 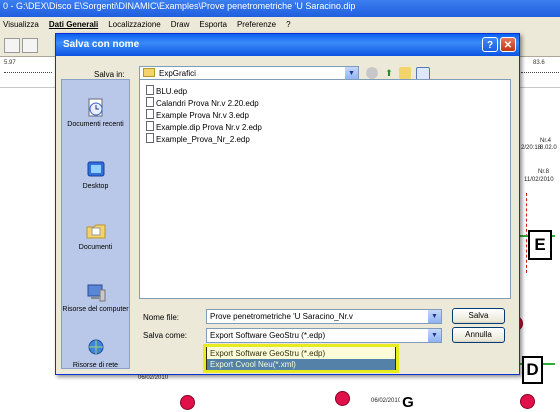 What do you see at coordinates (301, 364) in the screenshot?
I see `savetype-option-selected: Export Cvool Neu(*.xml)` at bounding box center [301, 364].